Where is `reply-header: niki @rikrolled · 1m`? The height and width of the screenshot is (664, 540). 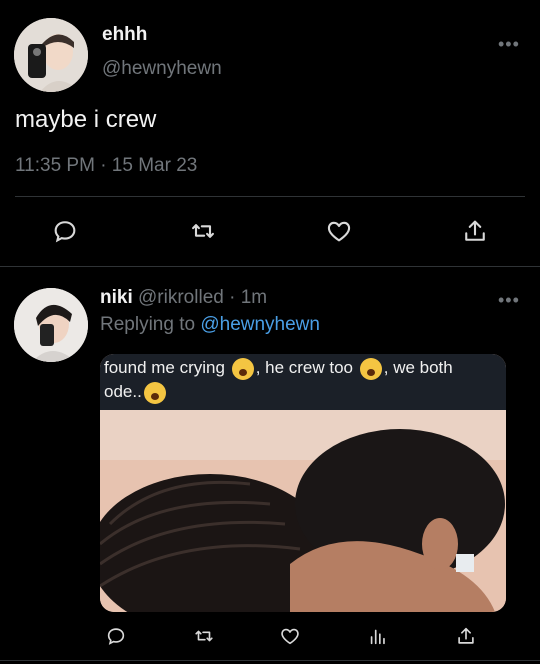 reply-header: niki @rikrolled · 1m is located at coordinates (183, 298).